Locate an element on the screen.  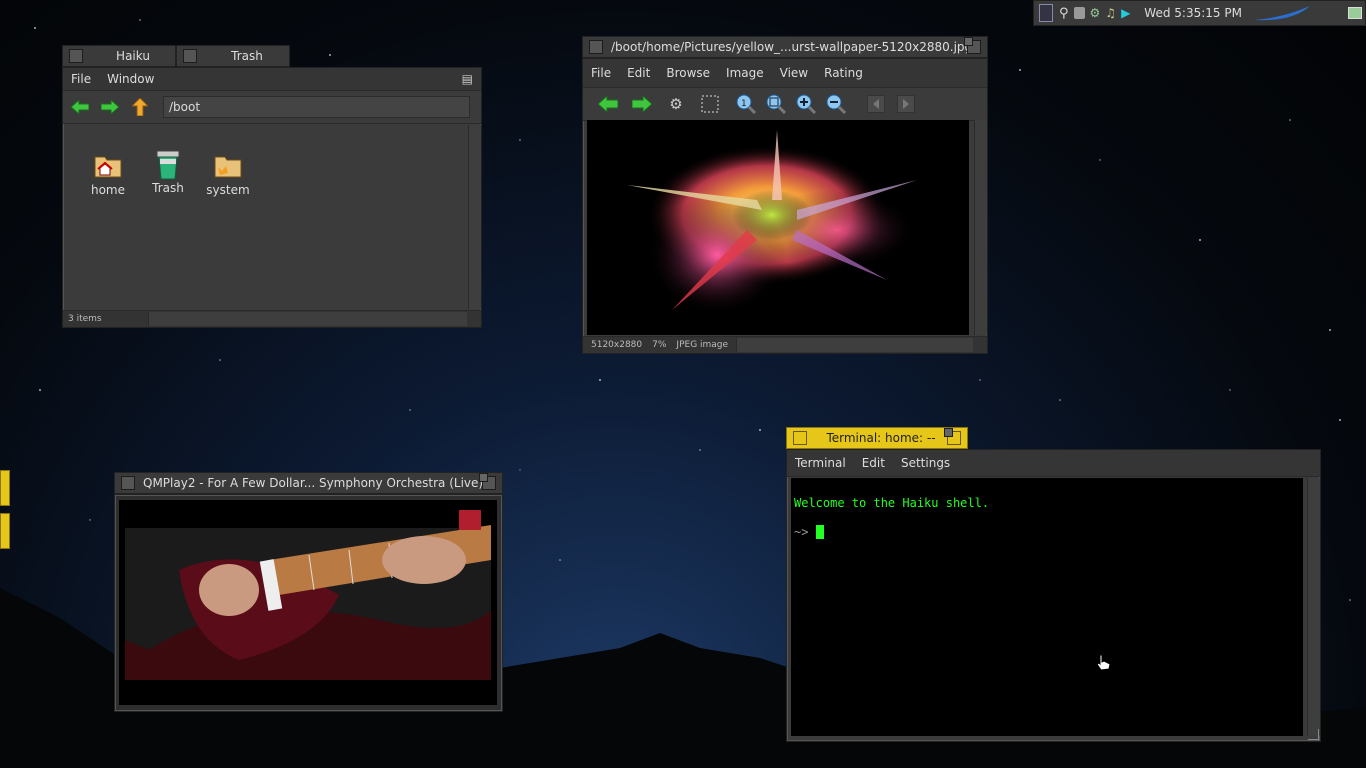
terminal-prompt: ~> is located at coordinates (801, 532).